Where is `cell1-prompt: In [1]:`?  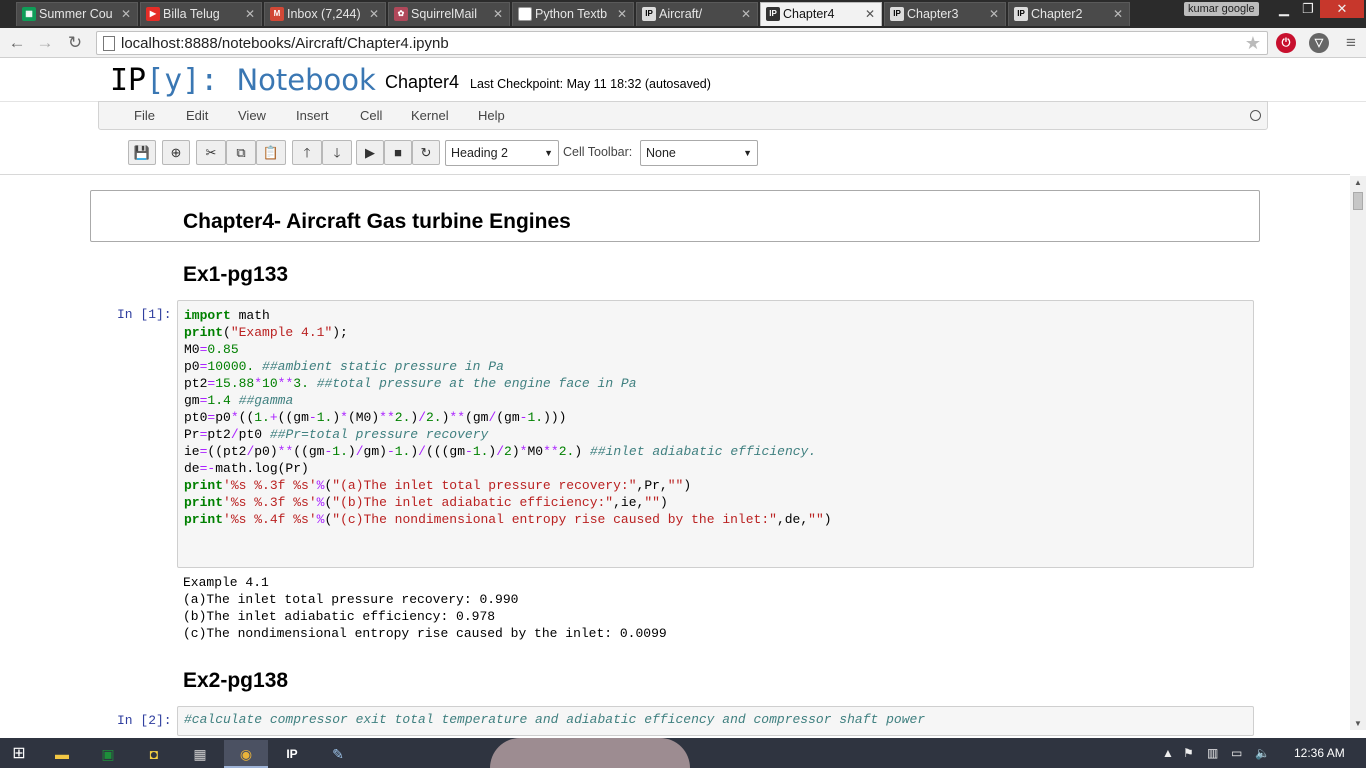 cell1-prompt: In [1]: is located at coordinates (144, 314).